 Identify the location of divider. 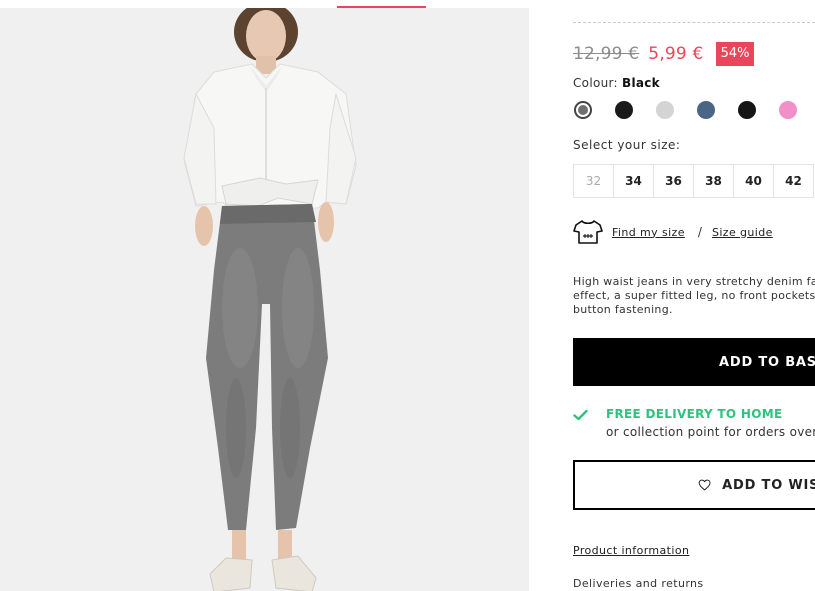
(694, 22).